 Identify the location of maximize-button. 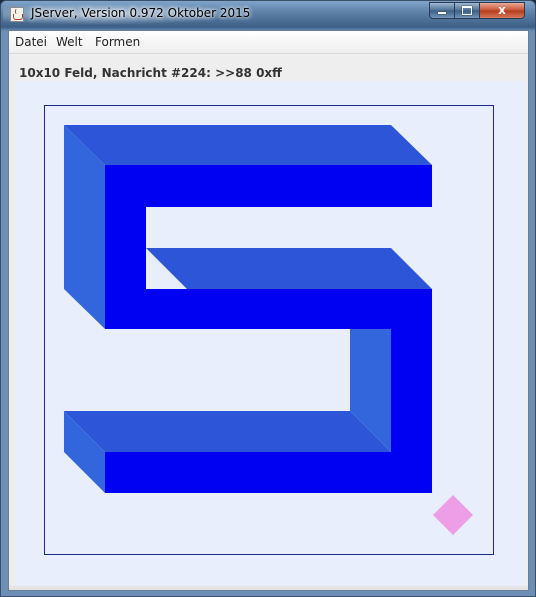
(467, 10).